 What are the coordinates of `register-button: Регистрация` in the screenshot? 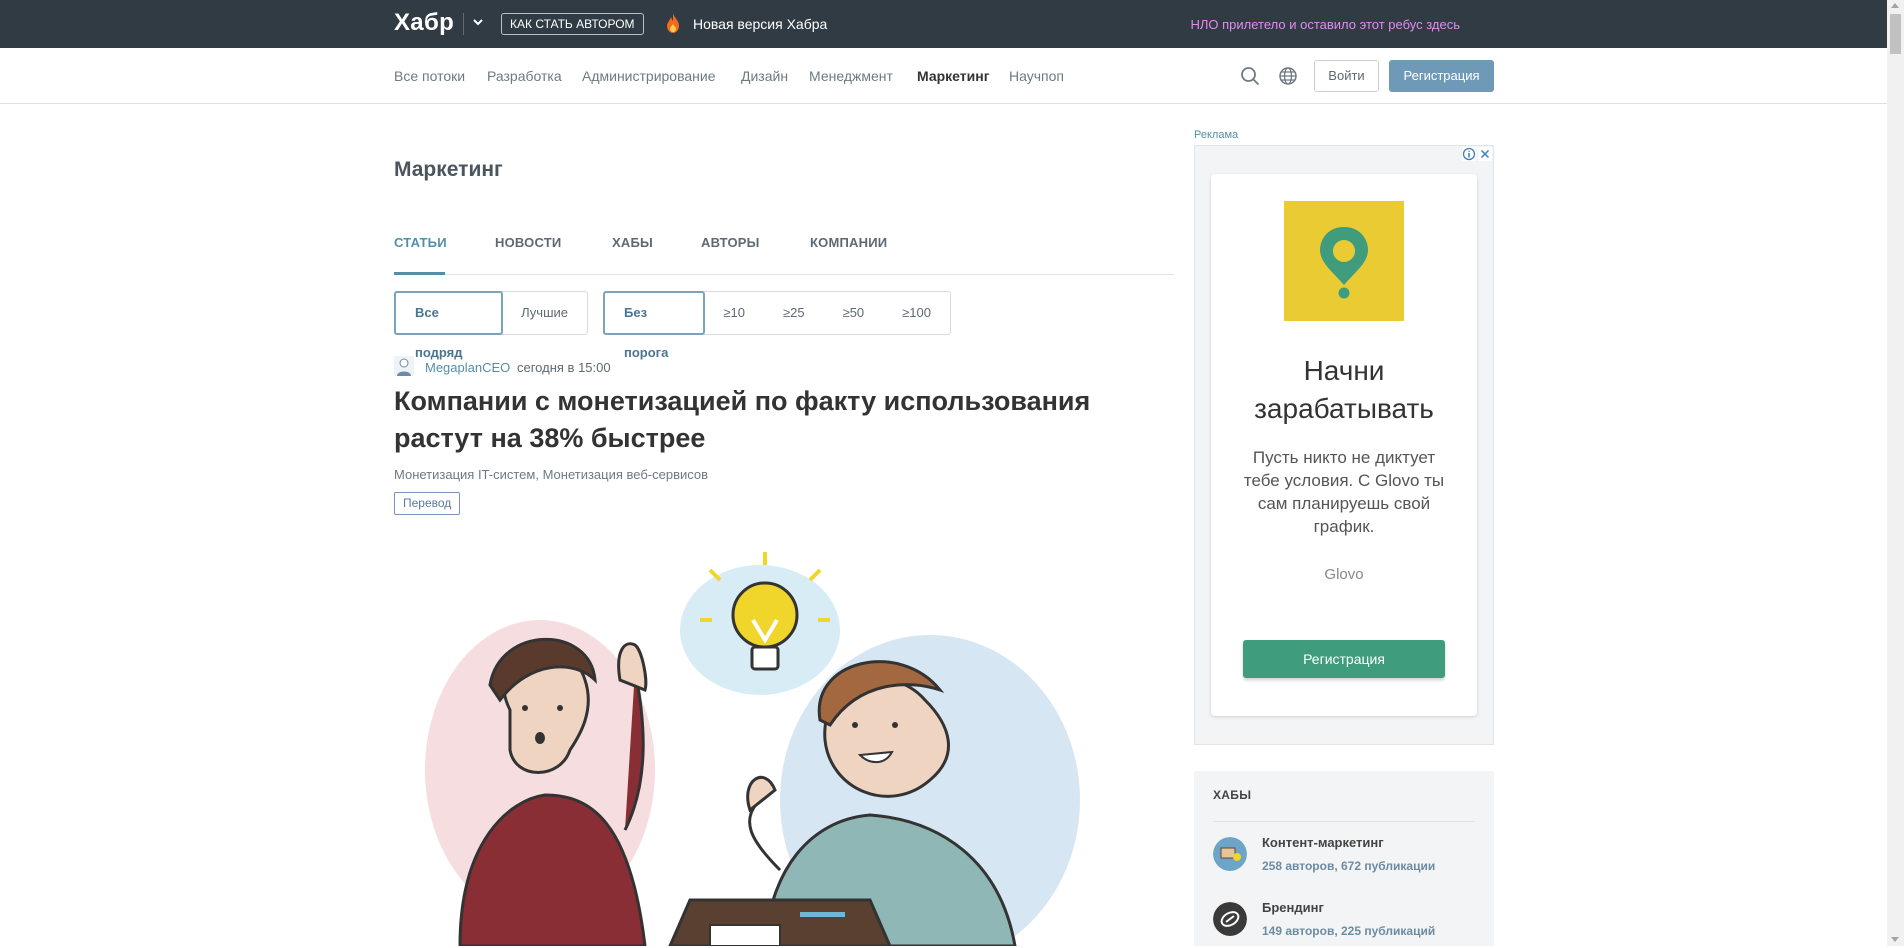 It's located at (1441, 76).